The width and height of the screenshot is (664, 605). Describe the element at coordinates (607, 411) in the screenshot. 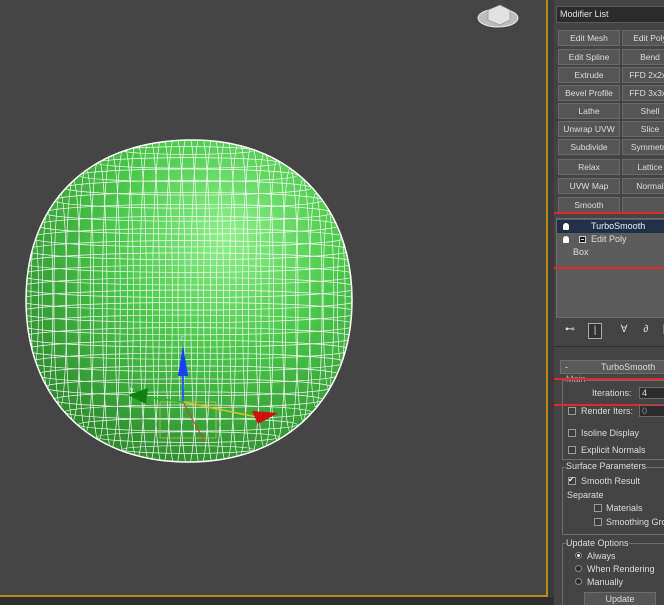

I see `render-iters-label: Render Iters:` at that location.